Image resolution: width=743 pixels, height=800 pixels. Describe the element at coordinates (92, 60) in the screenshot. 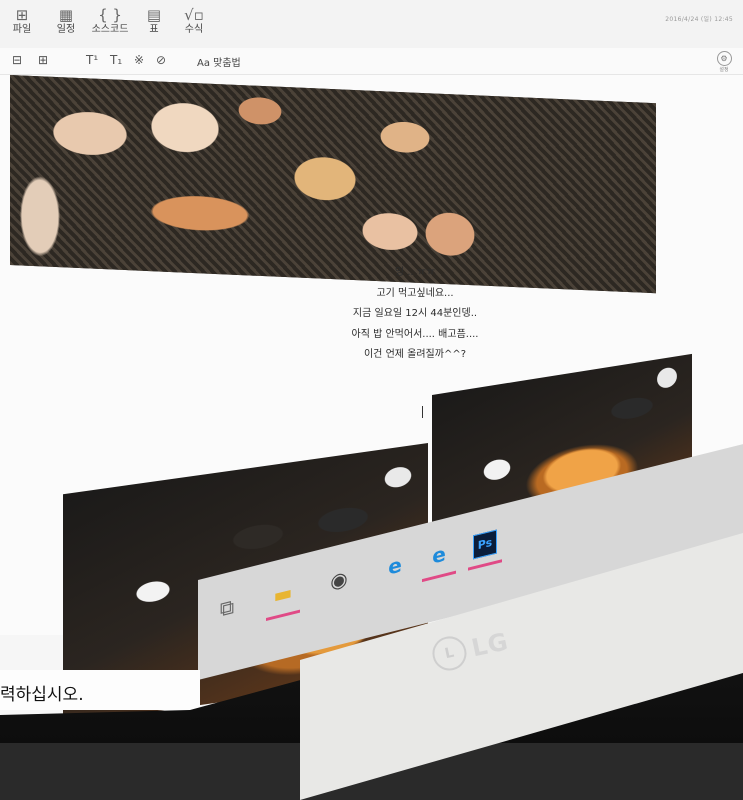

I see `superscript-button: T¹` at that location.